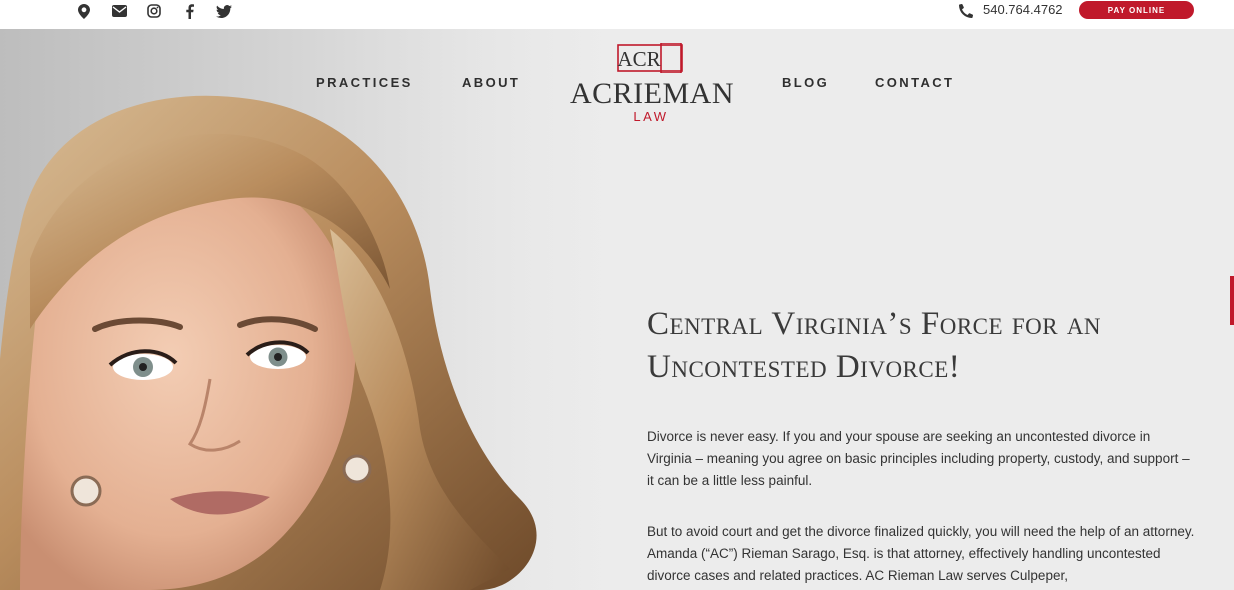 This screenshot has height=590, width=1234. I want to click on side-tab, so click(1232, 300).